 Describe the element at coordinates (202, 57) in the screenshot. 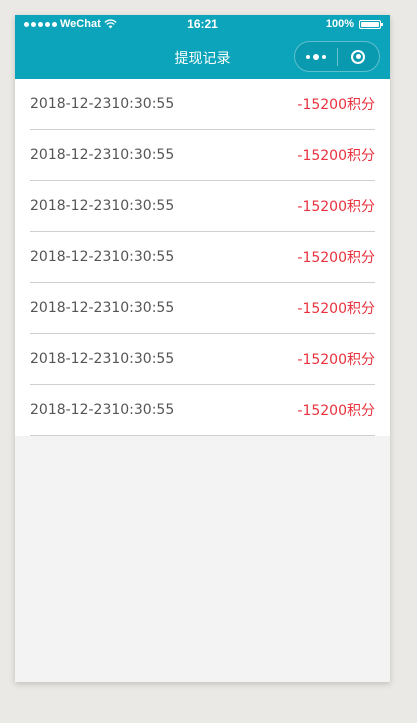

I see `nav-bar: 提现记录` at that location.